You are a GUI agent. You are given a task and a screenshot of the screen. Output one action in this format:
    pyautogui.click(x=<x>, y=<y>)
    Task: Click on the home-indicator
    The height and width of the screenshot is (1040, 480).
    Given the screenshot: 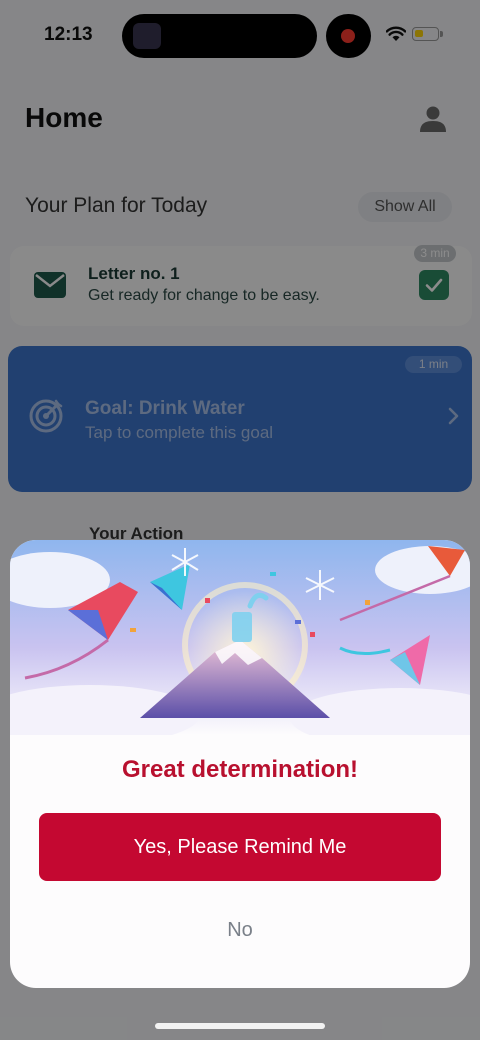 What is the action you would take?
    pyautogui.click(x=240, y=1026)
    